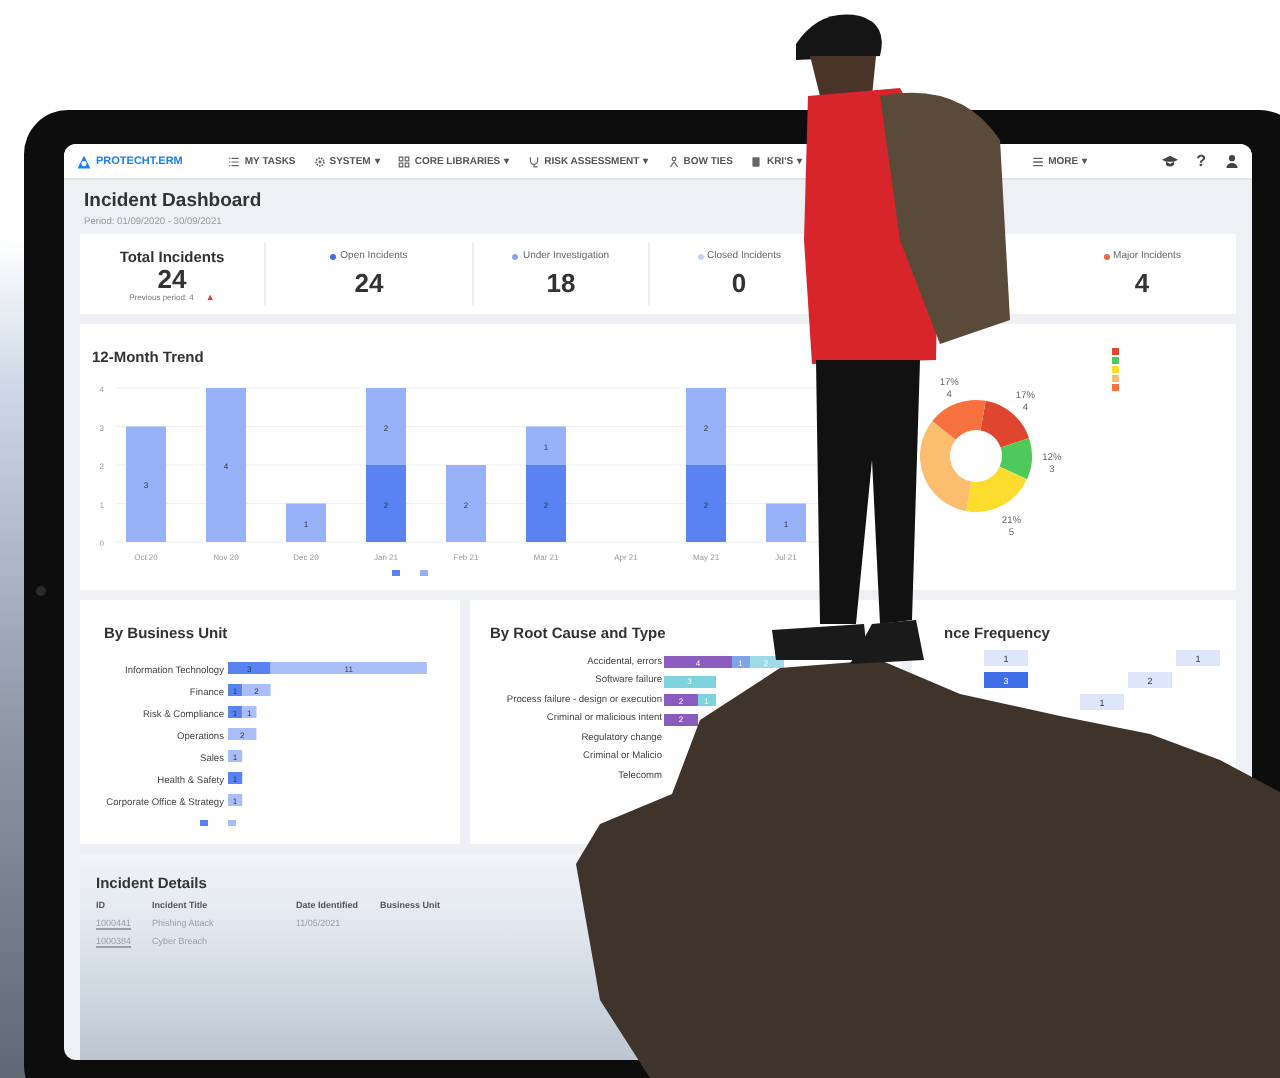 The height and width of the screenshot is (1078, 1280). What do you see at coordinates (739, 283) in the screenshot?
I see `kpi-value: 0` at bounding box center [739, 283].